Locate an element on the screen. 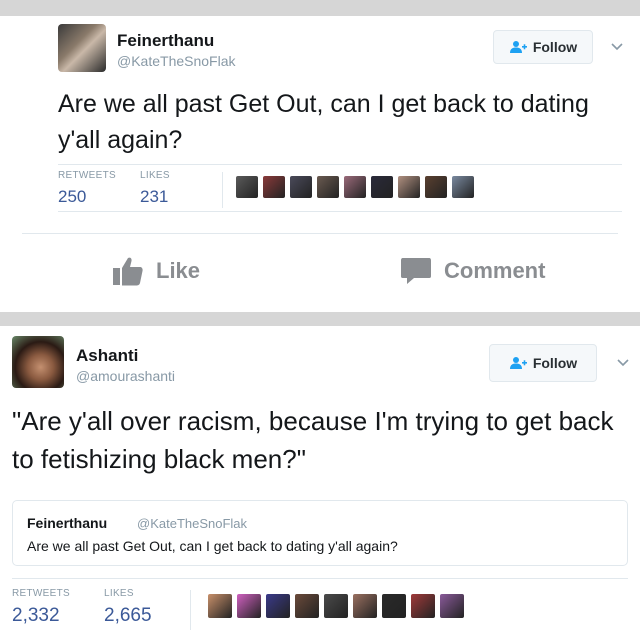 The image size is (640, 641). likes-stat: LIKES 2,665 is located at coordinates (128, 607).